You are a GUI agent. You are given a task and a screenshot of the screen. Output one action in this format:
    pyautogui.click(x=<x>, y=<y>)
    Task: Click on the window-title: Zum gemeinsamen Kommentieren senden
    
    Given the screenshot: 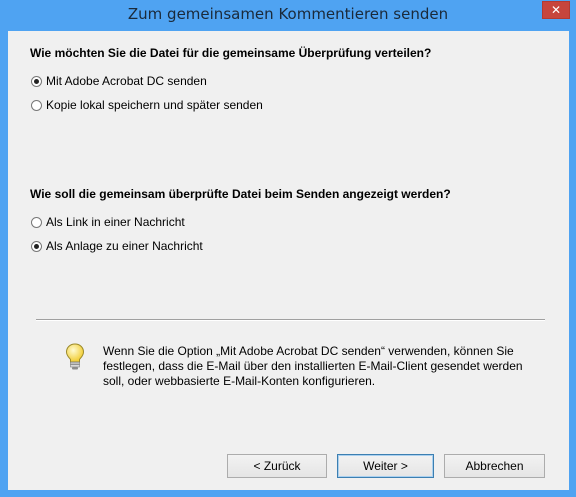 What is the action you would take?
    pyautogui.click(x=288, y=14)
    